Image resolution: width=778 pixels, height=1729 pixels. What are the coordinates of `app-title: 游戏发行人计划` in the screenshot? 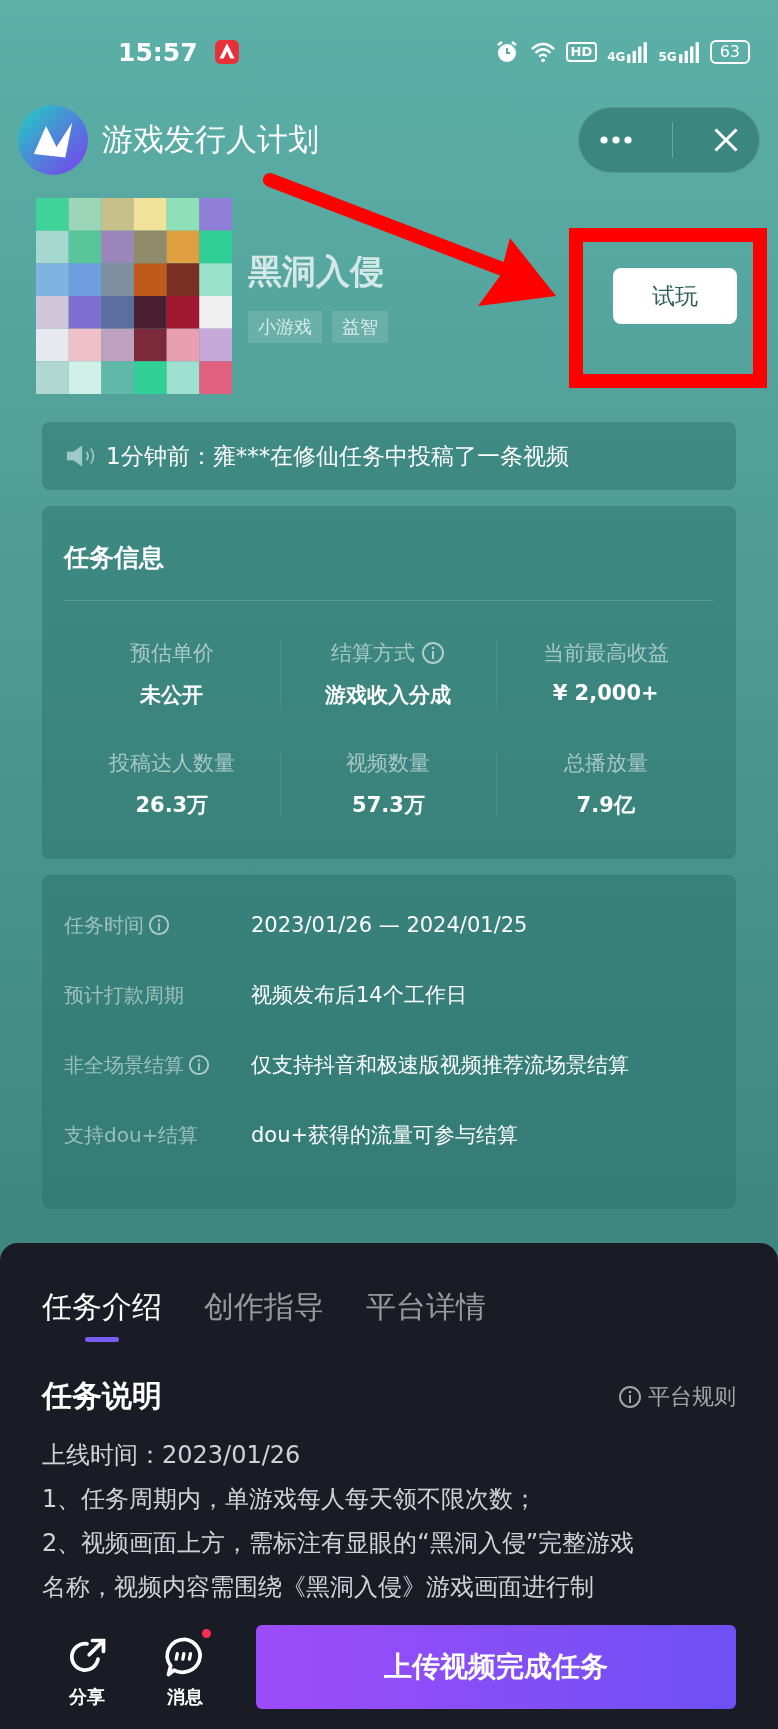 It's located at (211, 139).